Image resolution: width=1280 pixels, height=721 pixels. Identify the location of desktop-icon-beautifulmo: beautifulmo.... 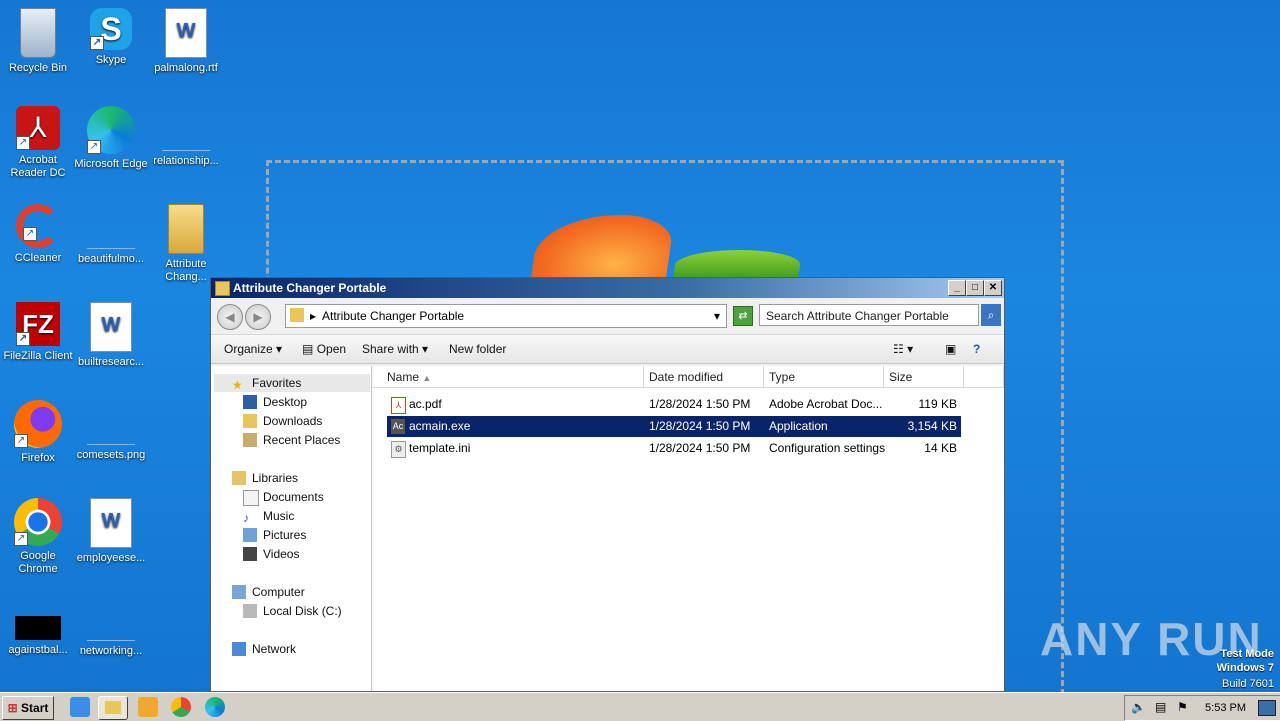
(111, 235).